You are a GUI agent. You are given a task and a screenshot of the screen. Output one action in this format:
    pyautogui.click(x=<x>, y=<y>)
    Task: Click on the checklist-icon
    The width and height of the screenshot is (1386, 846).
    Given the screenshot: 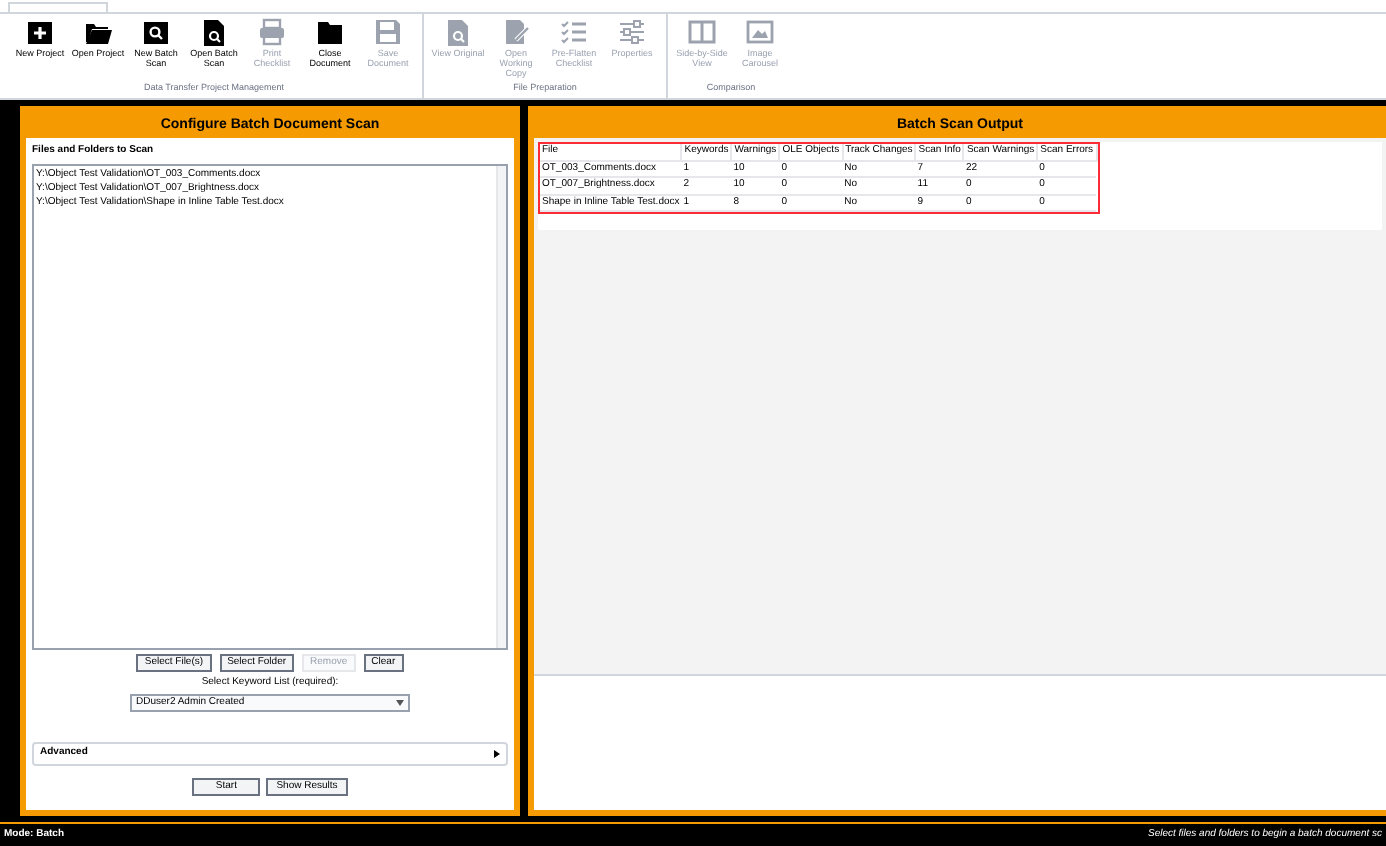 What is the action you would take?
    pyautogui.click(x=574, y=32)
    